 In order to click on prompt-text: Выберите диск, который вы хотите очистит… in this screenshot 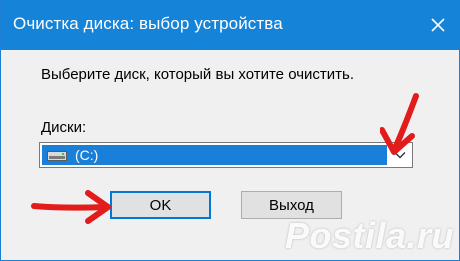, I will do `click(198, 74)`.